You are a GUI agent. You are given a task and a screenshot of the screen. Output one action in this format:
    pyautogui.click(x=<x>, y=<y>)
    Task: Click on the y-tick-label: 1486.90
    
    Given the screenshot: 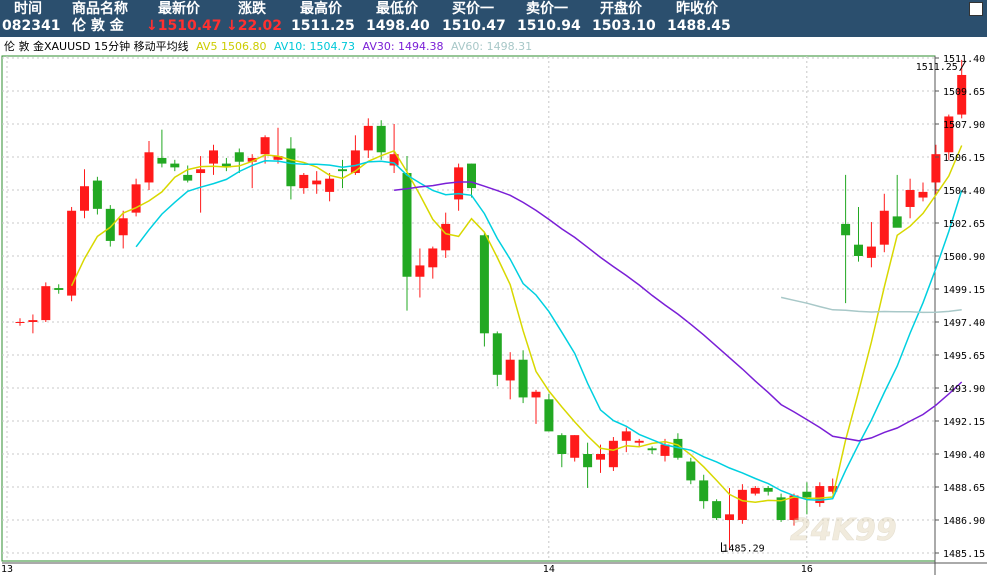 What is the action you would take?
    pyautogui.click(x=964, y=521)
    